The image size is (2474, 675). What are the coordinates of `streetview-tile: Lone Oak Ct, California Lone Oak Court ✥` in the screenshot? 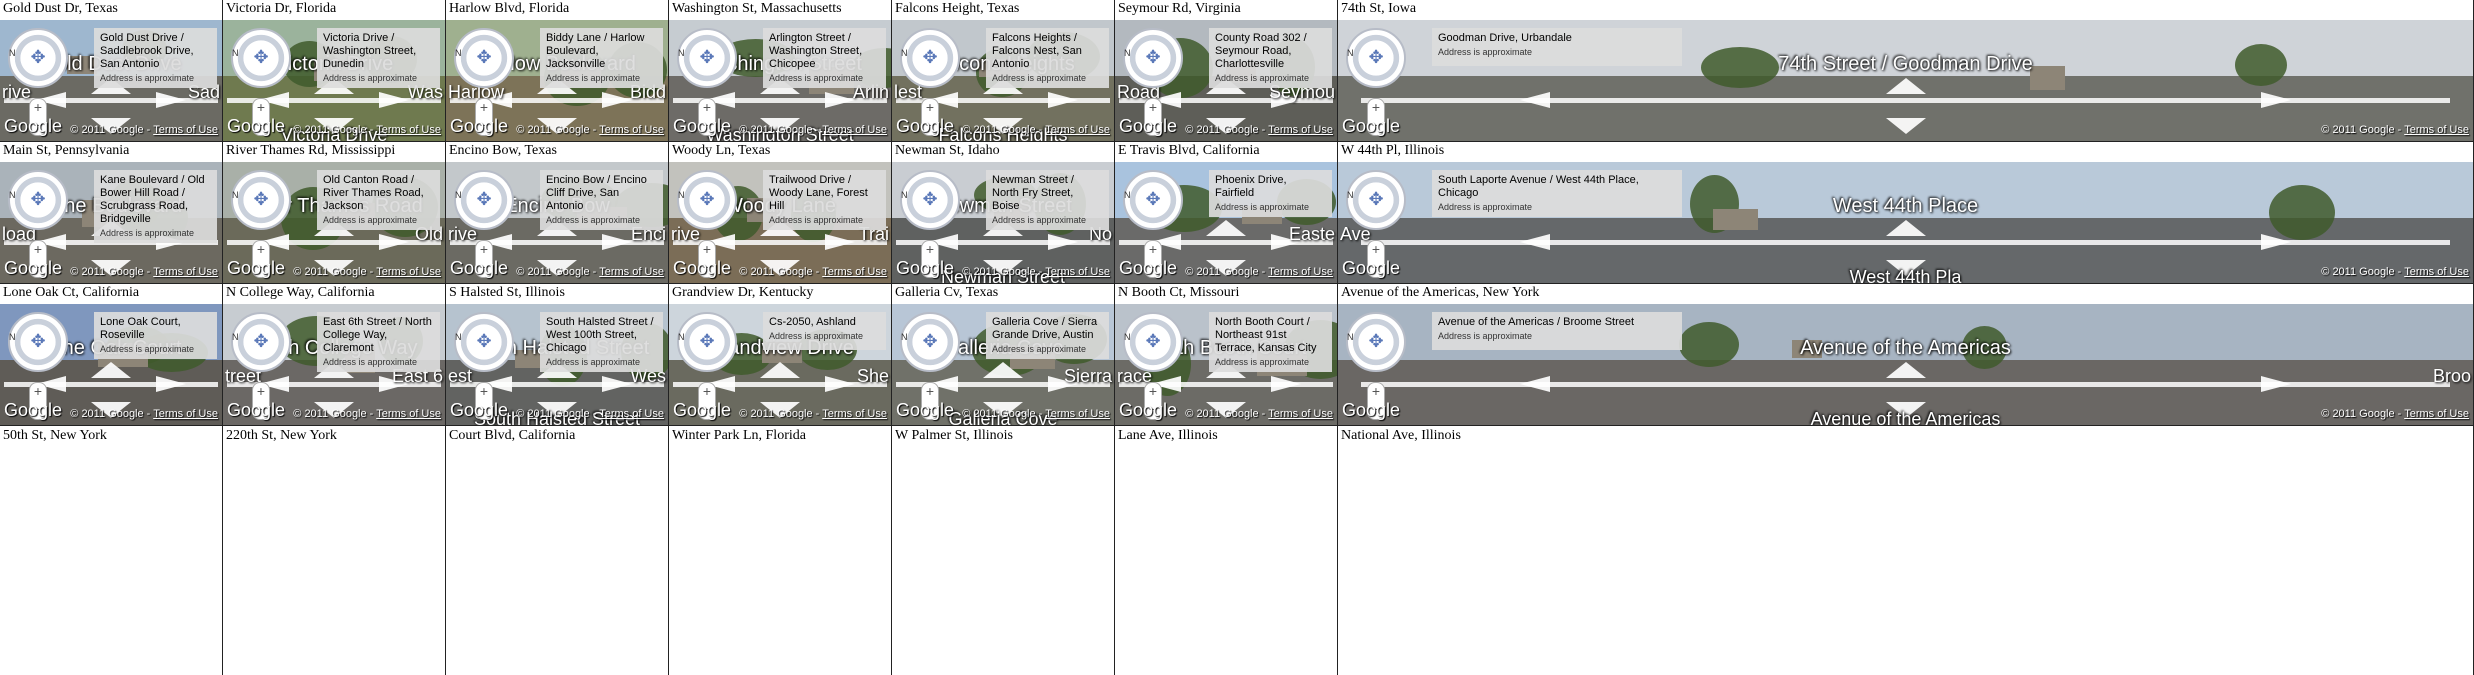 It's located at (111, 355).